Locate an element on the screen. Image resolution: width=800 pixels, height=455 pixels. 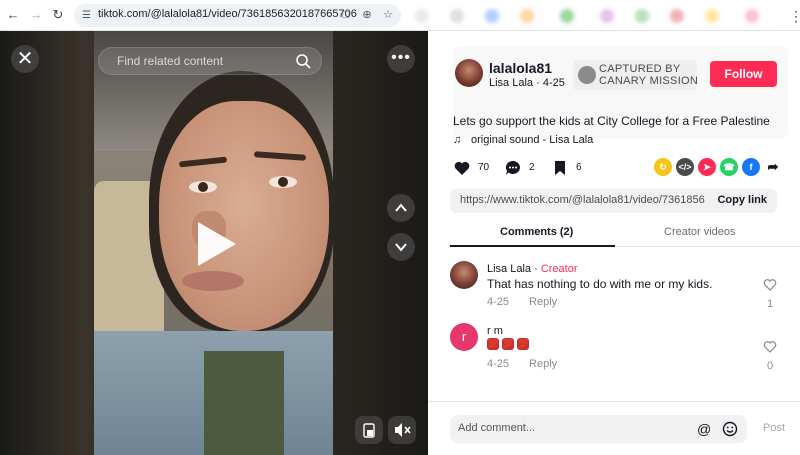
tab-comments: Comments (2) is located at coordinates (536, 232).